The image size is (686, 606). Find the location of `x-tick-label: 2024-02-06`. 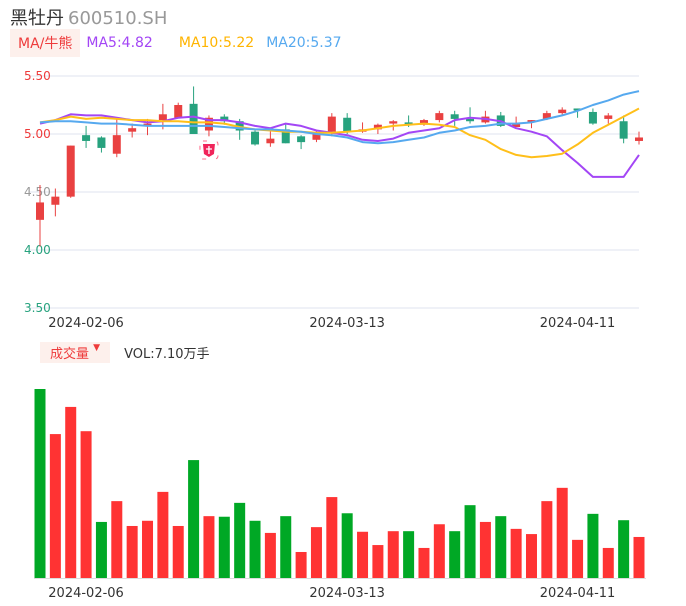

x-tick-label: 2024-02-06 is located at coordinates (86, 323).